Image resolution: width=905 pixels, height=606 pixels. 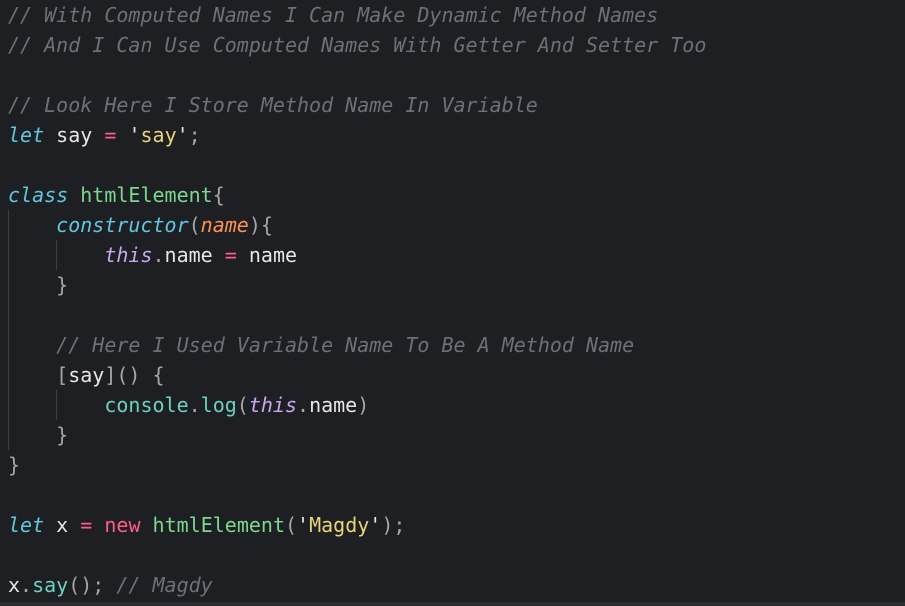 I want to click on code-line-6: constructor(name){, so click(x=140, y=225).